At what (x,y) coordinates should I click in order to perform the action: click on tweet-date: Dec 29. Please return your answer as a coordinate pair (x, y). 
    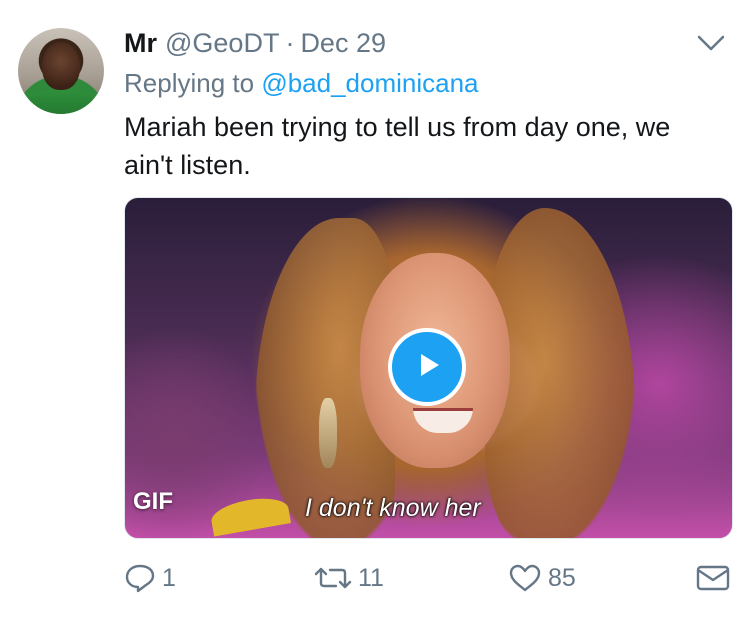
    Looking at the image, I should click on (343, 43).